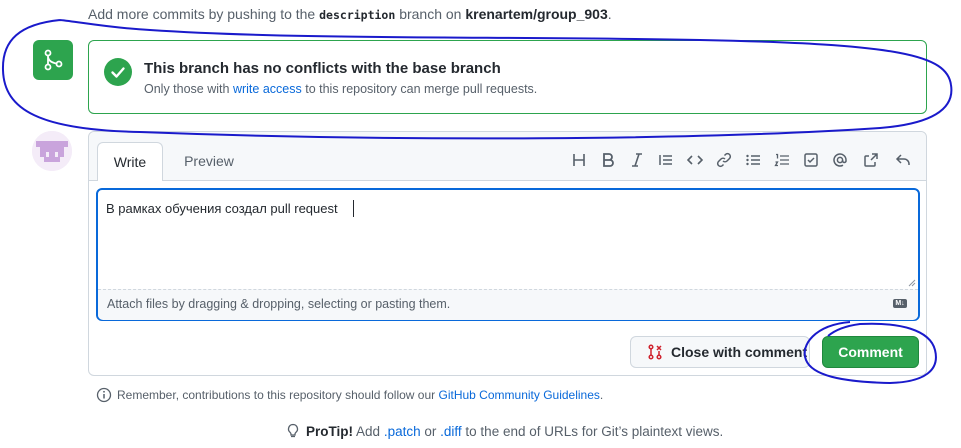 This screenshot has width=961, height=448. What do you see at coordinates (402, 431) in the screenshot?
I see `patch-link: .patch` at bounding box center [402, 431].